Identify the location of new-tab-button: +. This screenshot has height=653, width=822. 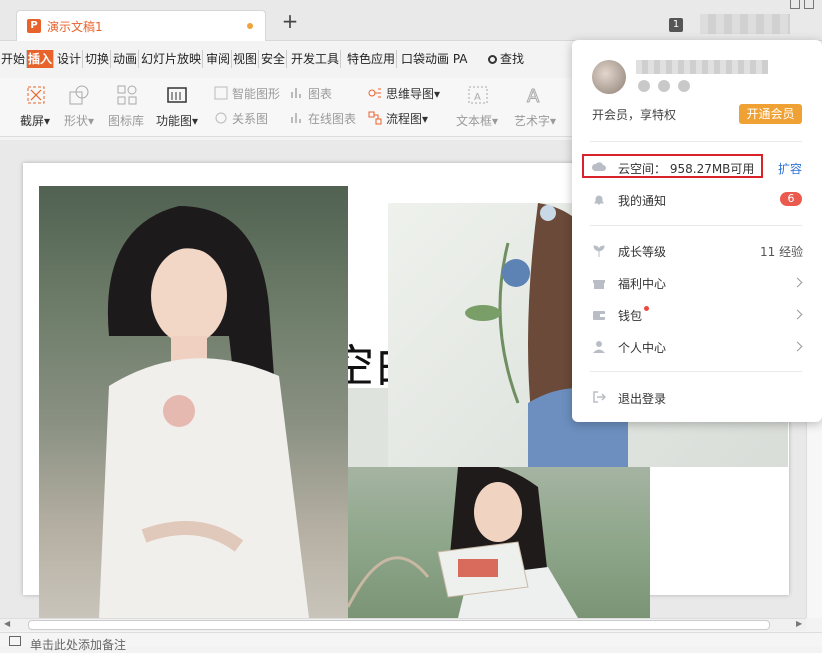
(290, 21).